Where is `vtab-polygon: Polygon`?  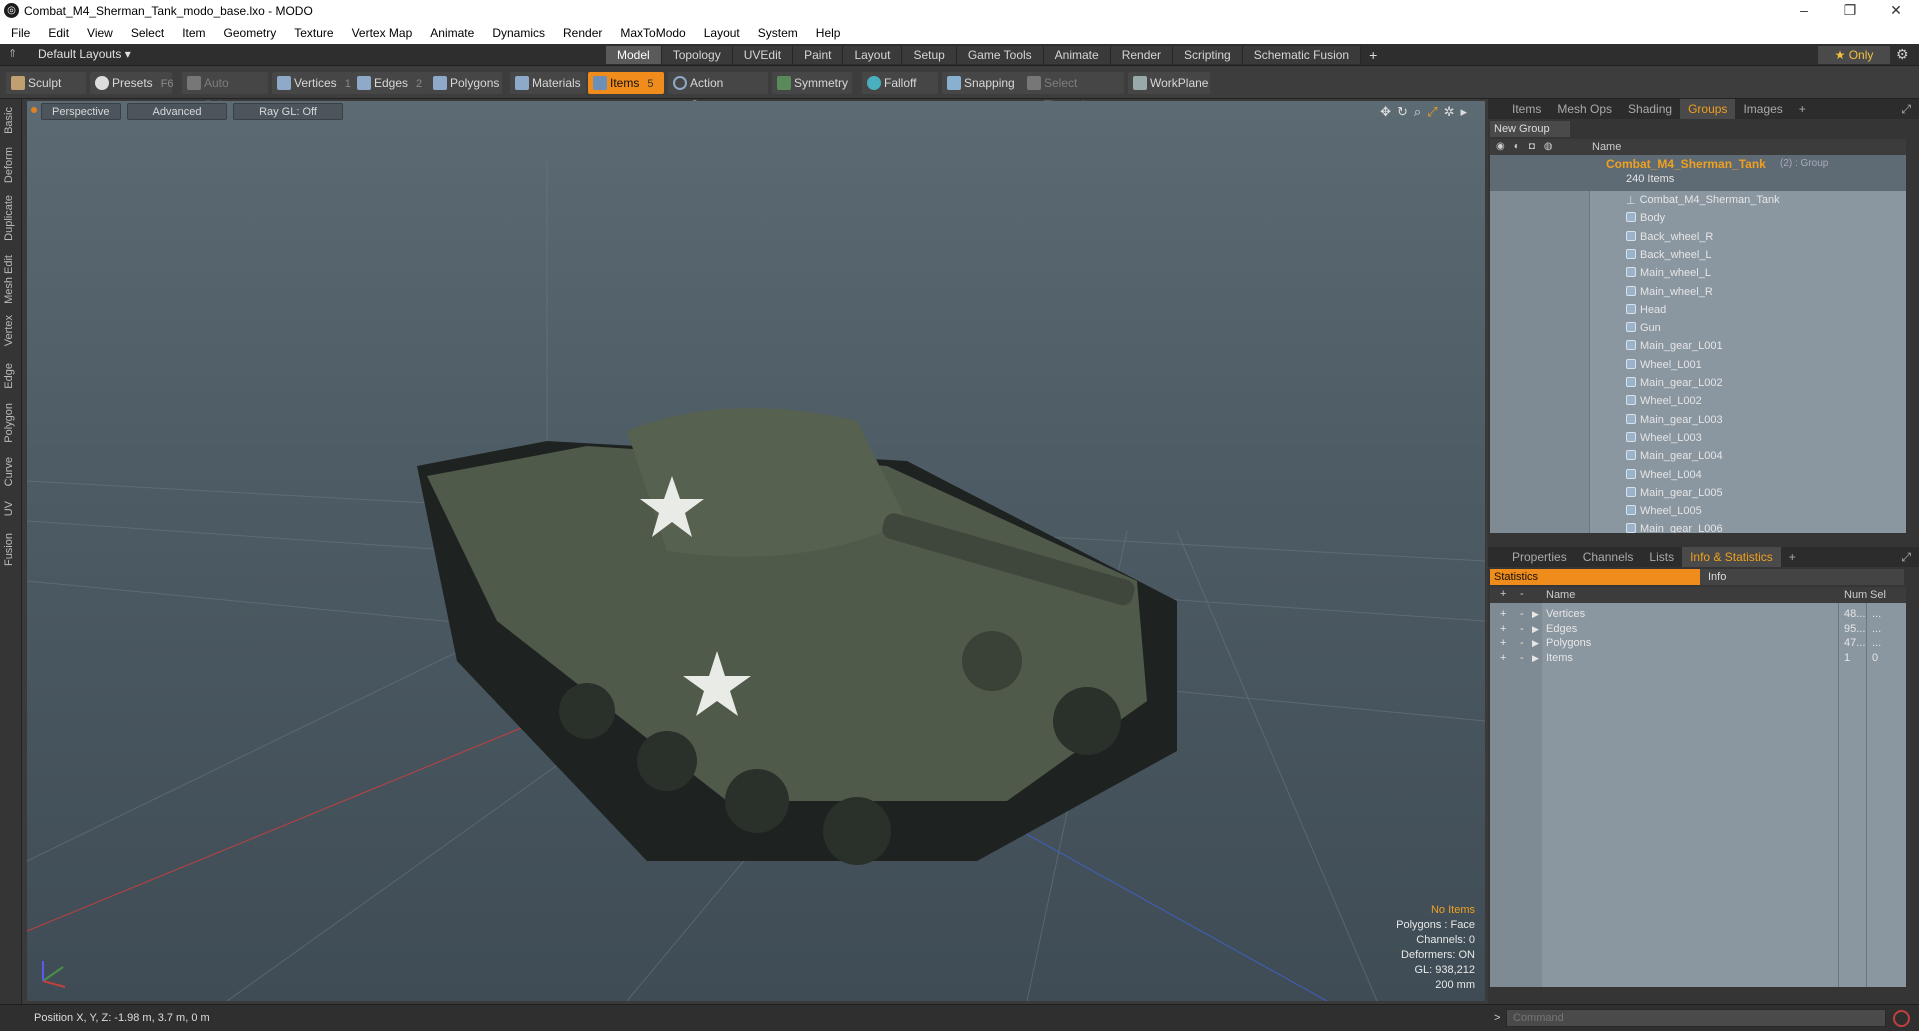 vtab-polygon: Polygon is located at coordinates (9, 423).